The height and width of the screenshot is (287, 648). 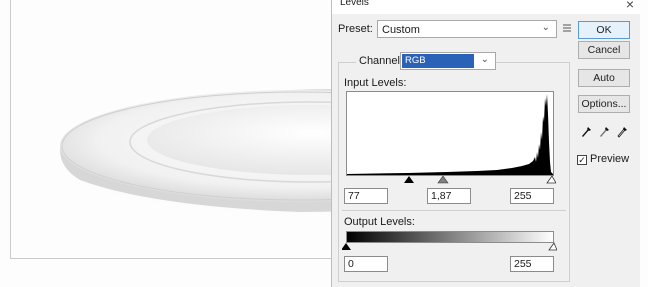 What do you see at coordinates (366, 264) in the screenshot?
I see `output-black-field: 0` at bounding box center [366, 264].